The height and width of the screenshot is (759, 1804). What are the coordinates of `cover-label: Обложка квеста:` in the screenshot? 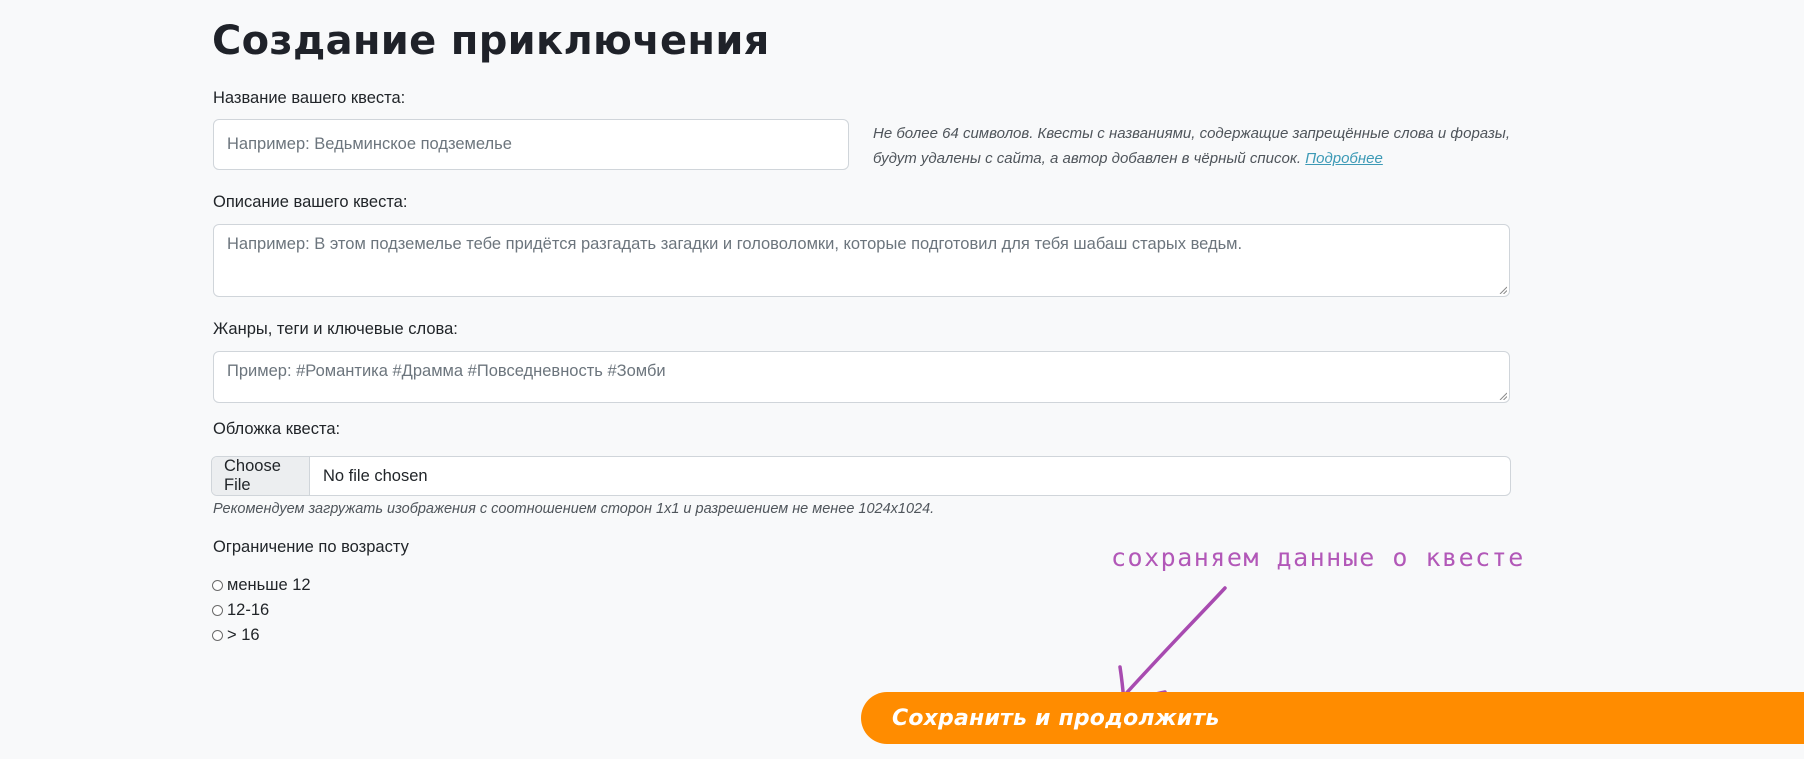 It's located at (277, 429).